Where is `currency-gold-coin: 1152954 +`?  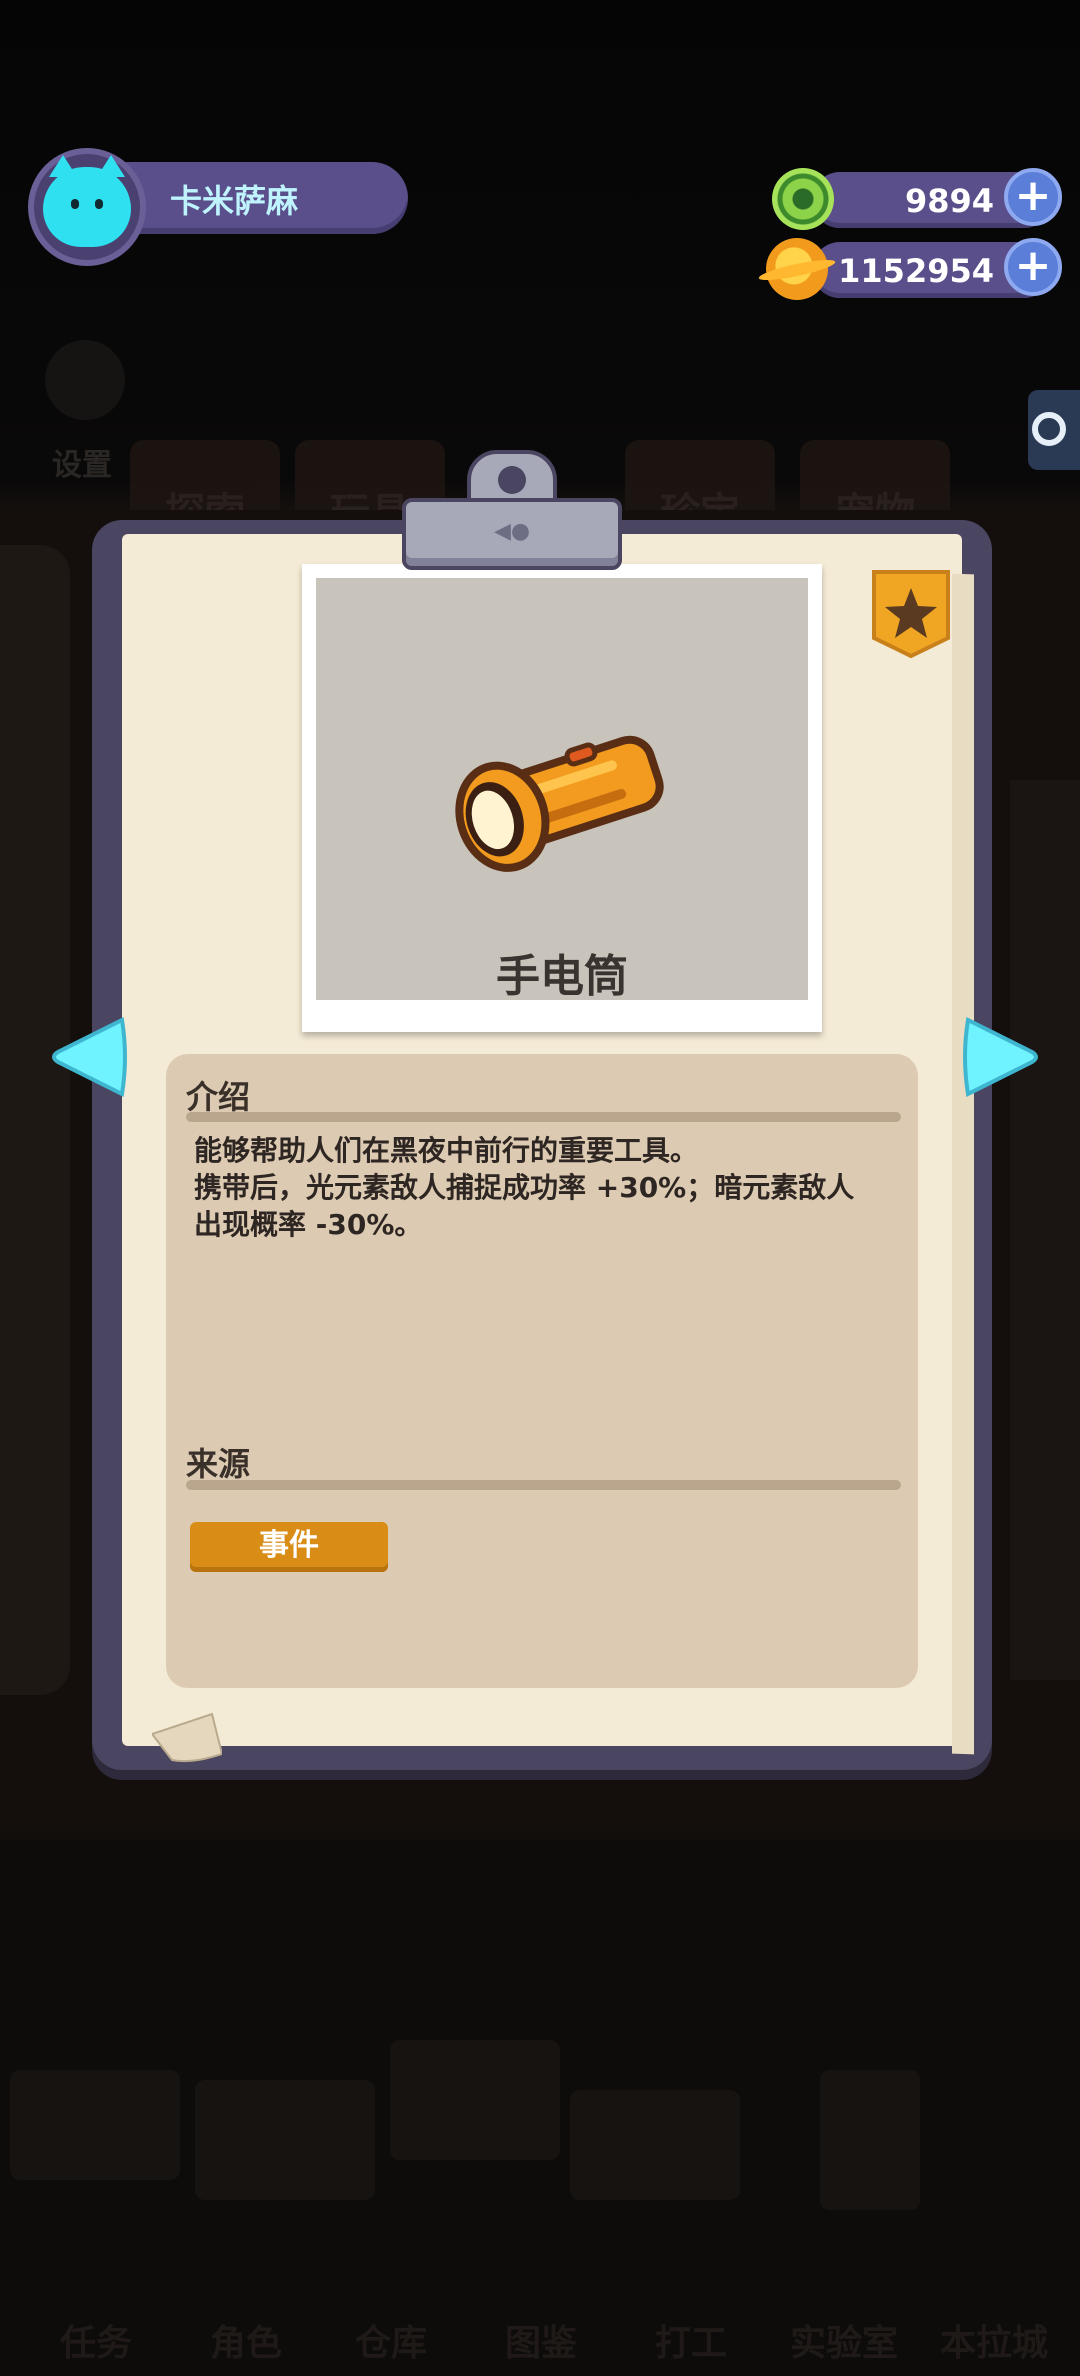 currency-gold-coin: 1152954 + is located at coordinates (919, 269).